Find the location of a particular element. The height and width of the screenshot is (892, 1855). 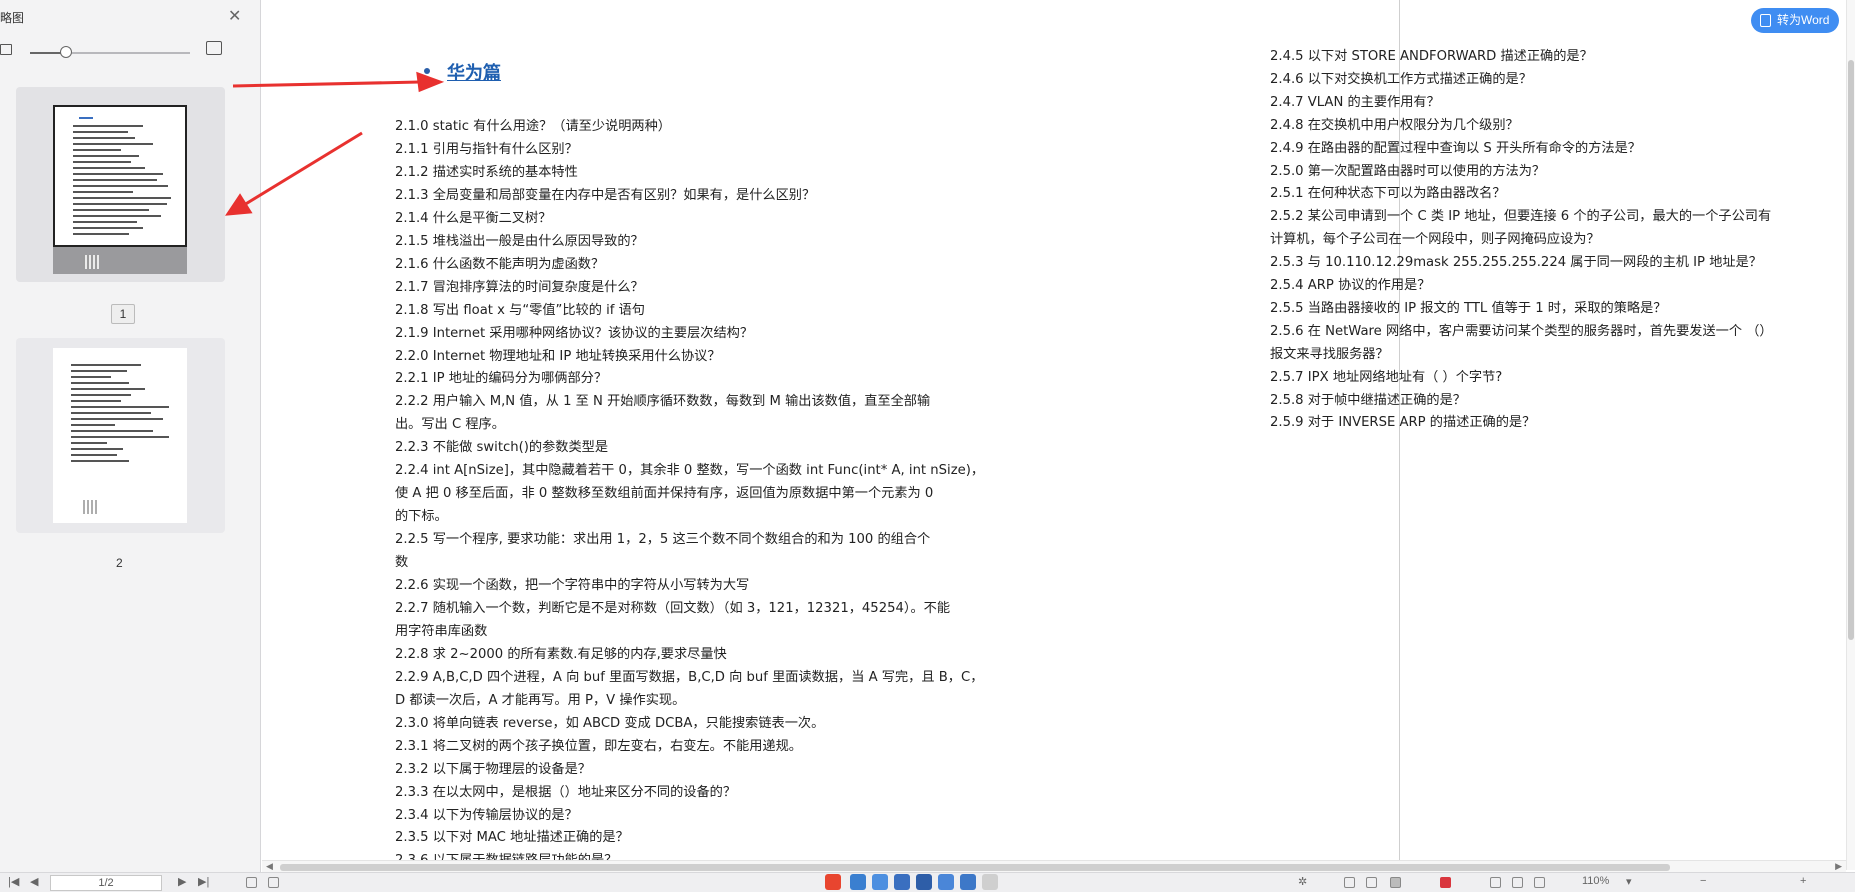

question-line: 计算机，每个子公司在一个网段中，则子网掩码应设为？ is located at coordinates (1435, 237).